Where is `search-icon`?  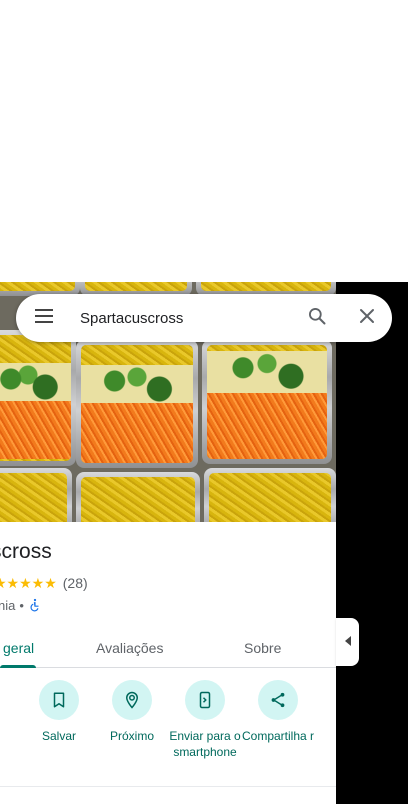 search-icon is located at coordinates (317, 318).